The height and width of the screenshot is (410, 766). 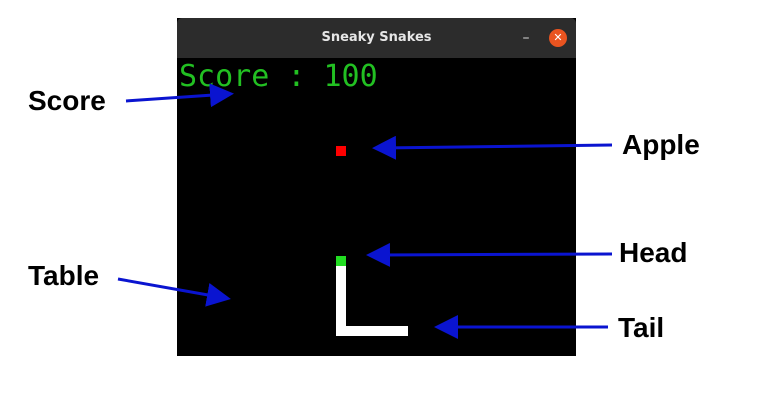 I want to click on tail-annotation-label: Tail, so click(x=641, y=327).